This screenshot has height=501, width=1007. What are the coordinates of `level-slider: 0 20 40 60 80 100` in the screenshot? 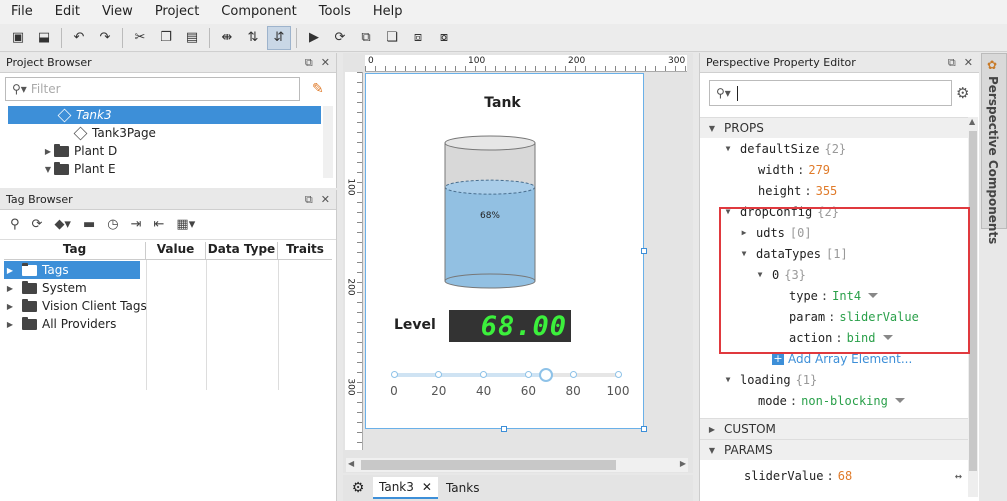 It's located at (509, 384).